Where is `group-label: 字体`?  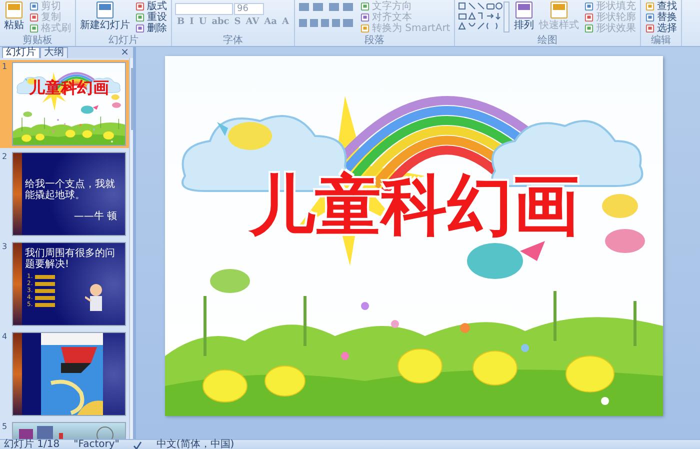 group-label: 字体 is located at coordinates (233, 41).